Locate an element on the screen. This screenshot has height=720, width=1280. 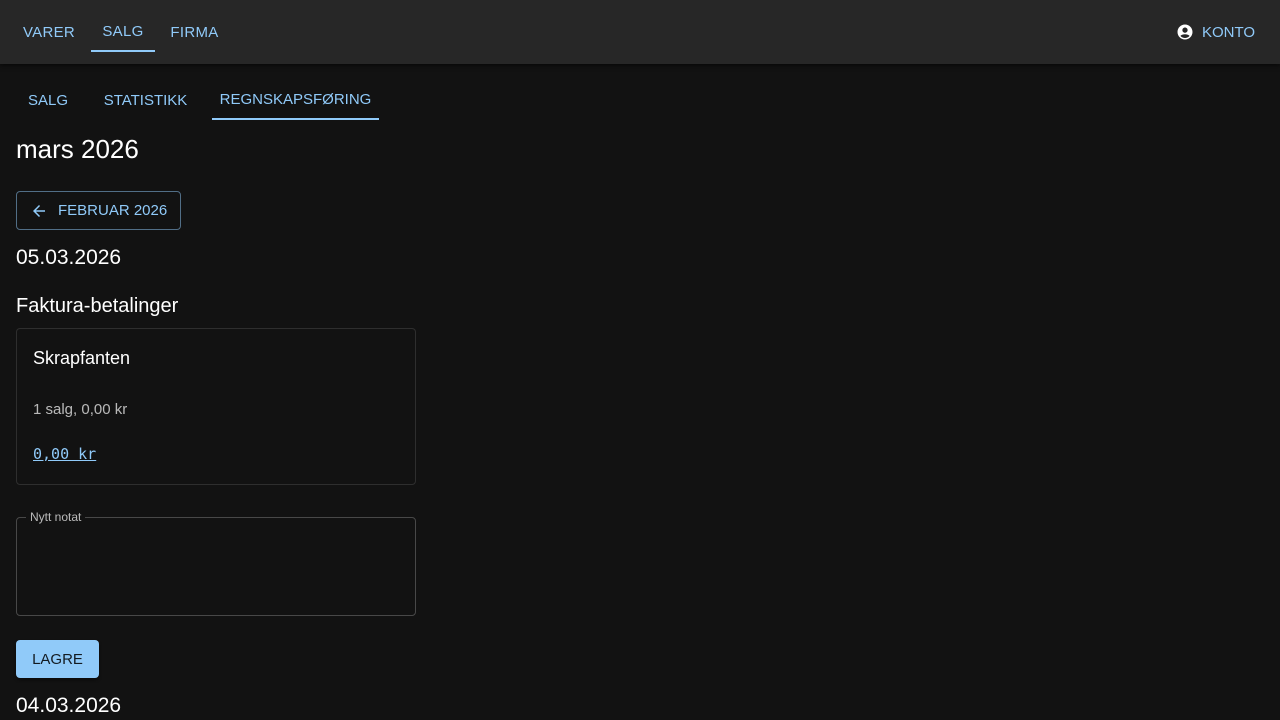
tab-statistikk: STATISTIKK is located at coordinates (145, 100).